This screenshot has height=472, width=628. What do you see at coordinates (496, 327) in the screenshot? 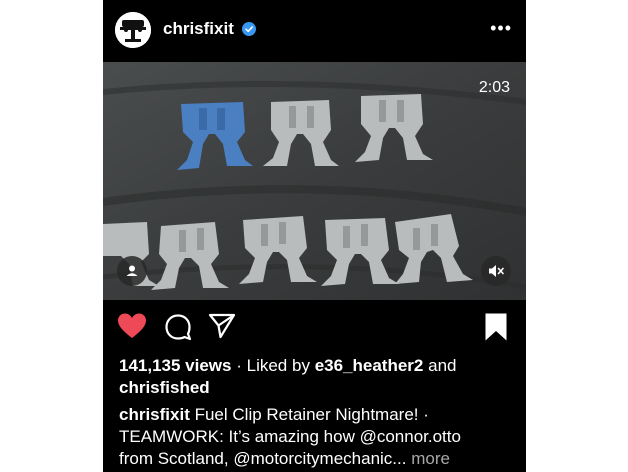
I see `bookmark-icon` at bounding box center [496, 327].